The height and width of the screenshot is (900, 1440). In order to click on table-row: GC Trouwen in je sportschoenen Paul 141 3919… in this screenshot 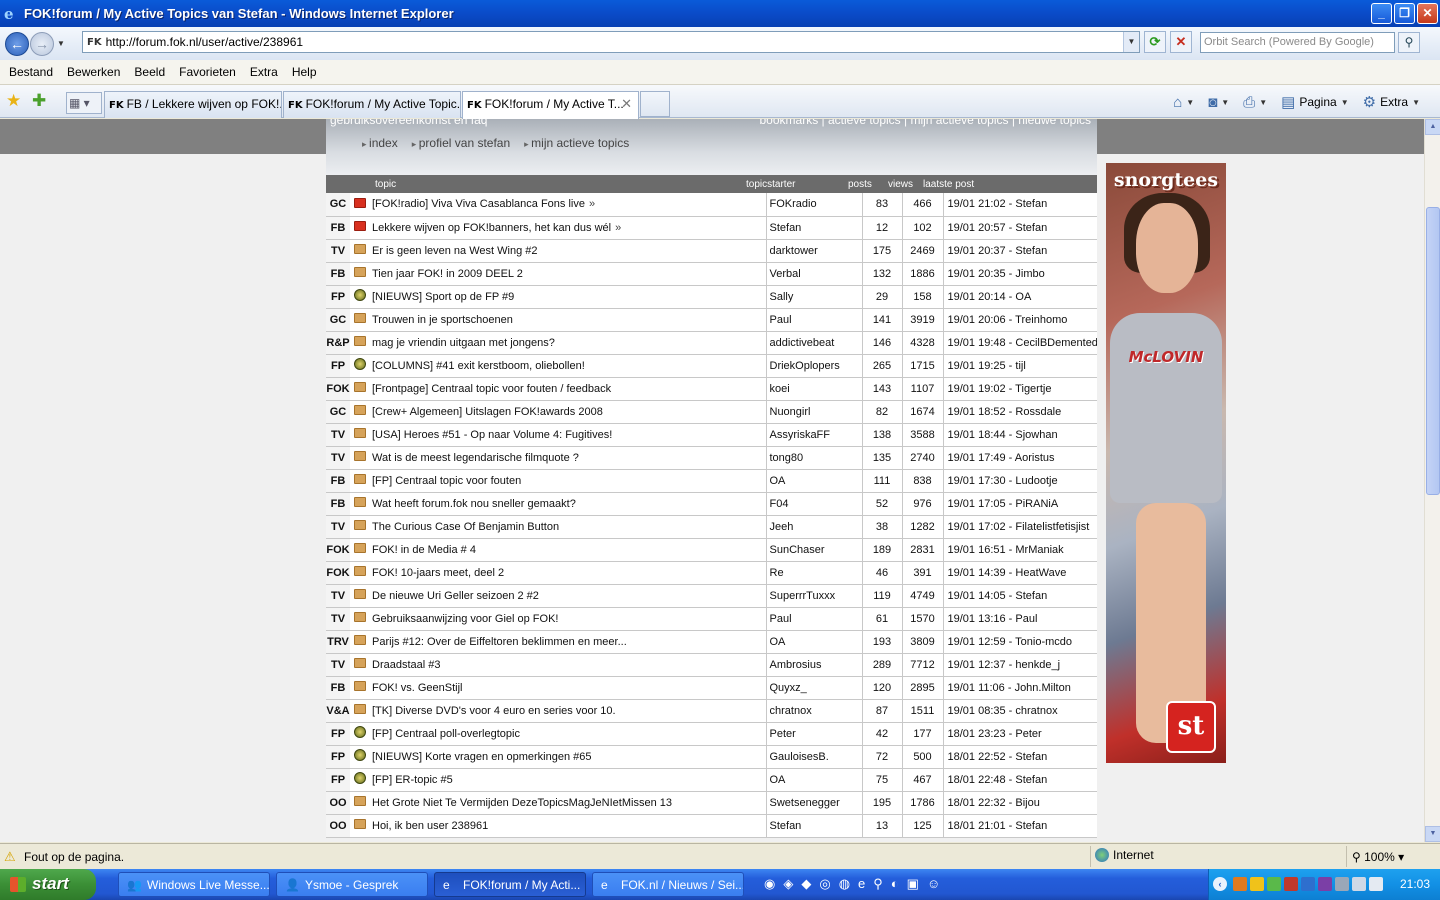, I will do `click(711, 320)`.